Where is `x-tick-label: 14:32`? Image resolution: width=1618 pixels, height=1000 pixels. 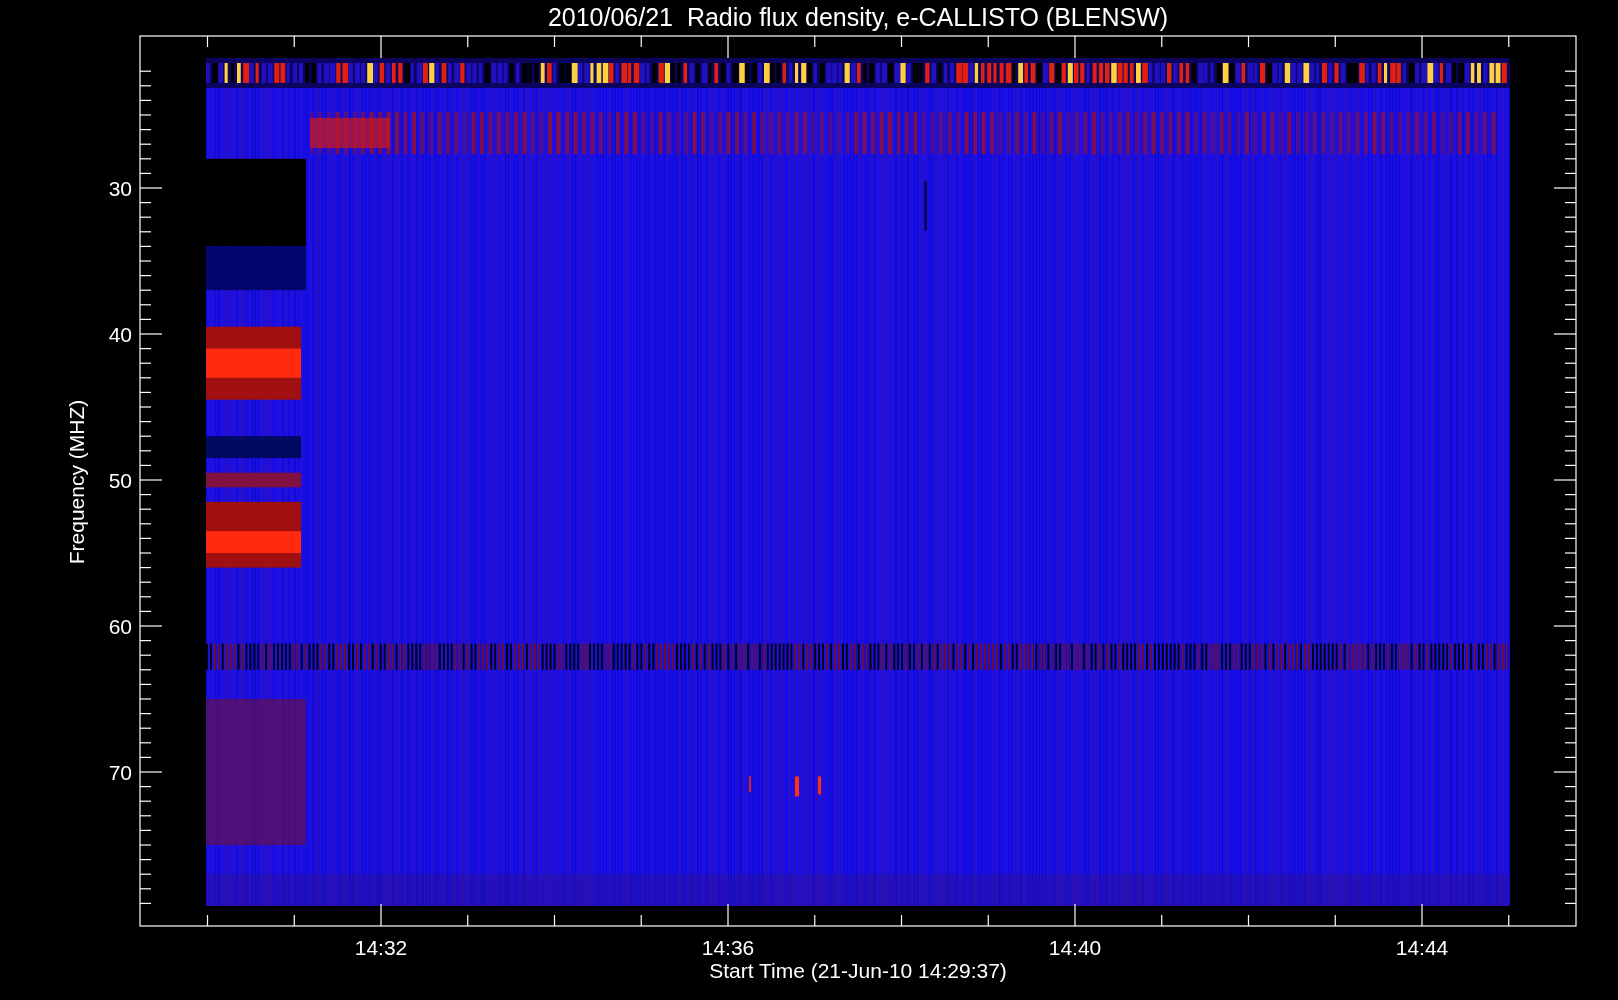 x-tick-label: 14:32 is located at coordinates (381, 947).